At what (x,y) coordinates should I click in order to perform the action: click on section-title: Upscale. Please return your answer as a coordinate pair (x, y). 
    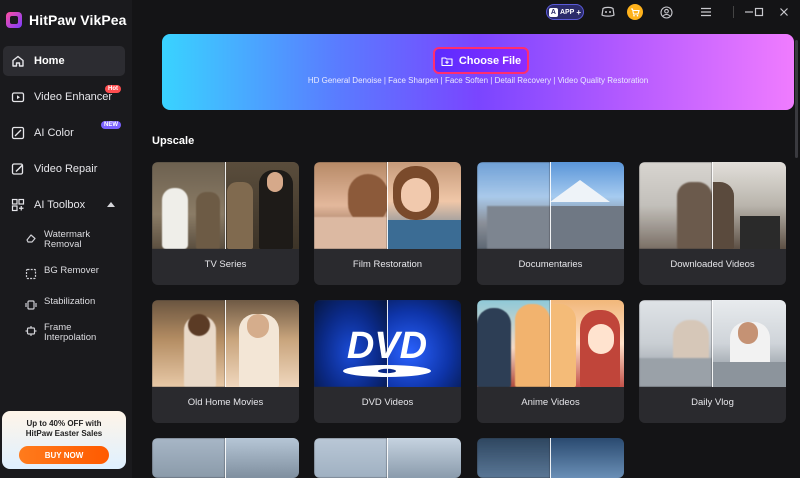
    Looking at the image, I should click on (173, 141).